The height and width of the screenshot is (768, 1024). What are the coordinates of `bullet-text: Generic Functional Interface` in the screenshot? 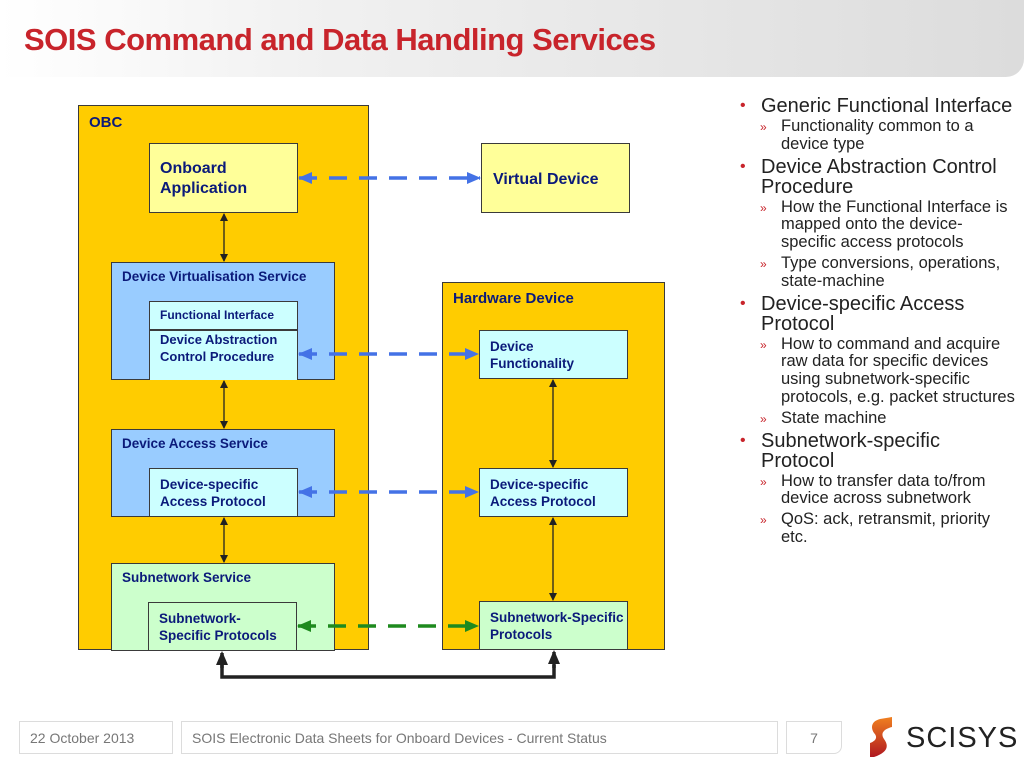 It's located at (887, 106).